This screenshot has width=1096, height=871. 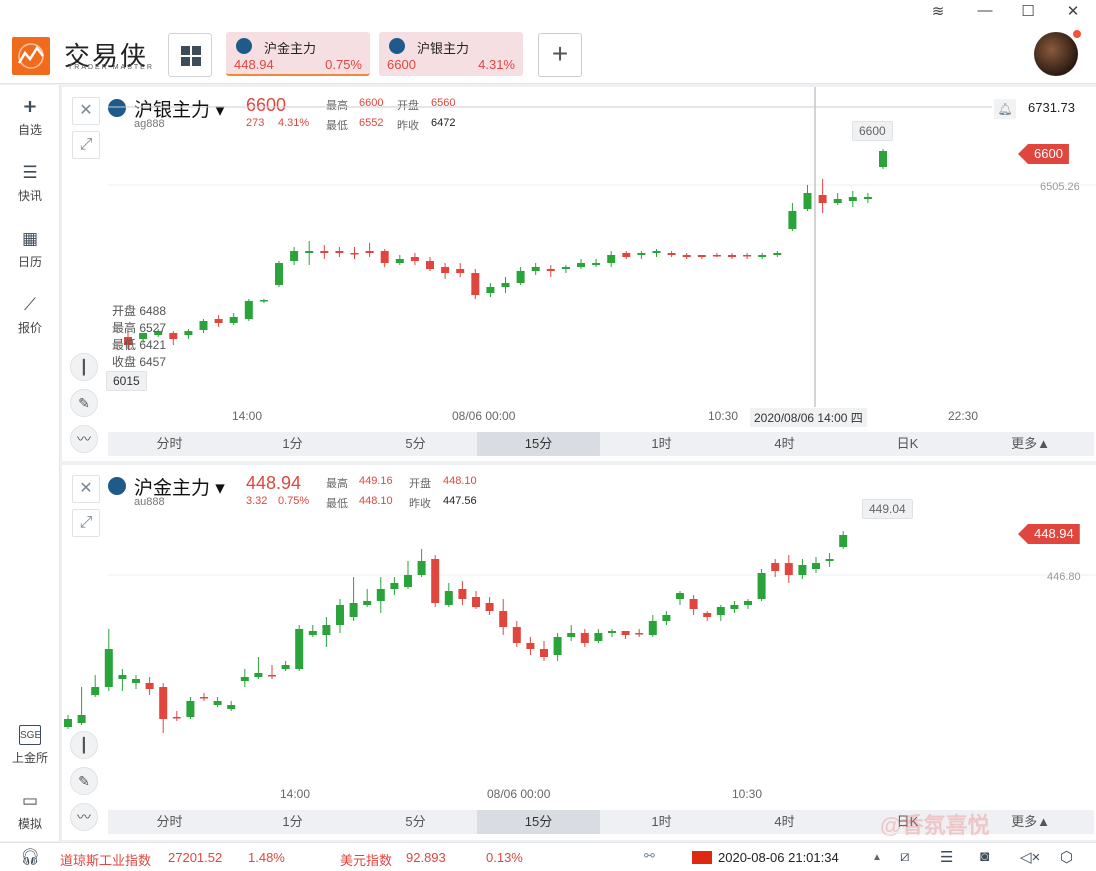 I want to click on sidebar-item-simulate: ▭ 模拟, so click(x=30, y=811).